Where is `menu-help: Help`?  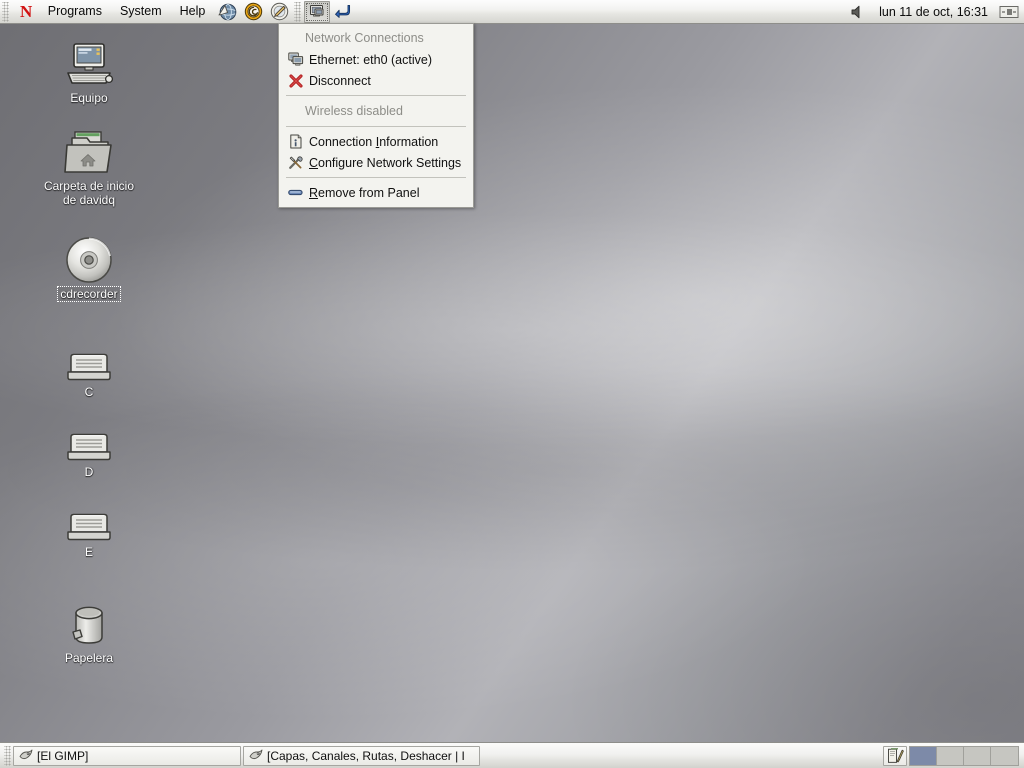 menu-help: Help is located at coordinates (193, 11).